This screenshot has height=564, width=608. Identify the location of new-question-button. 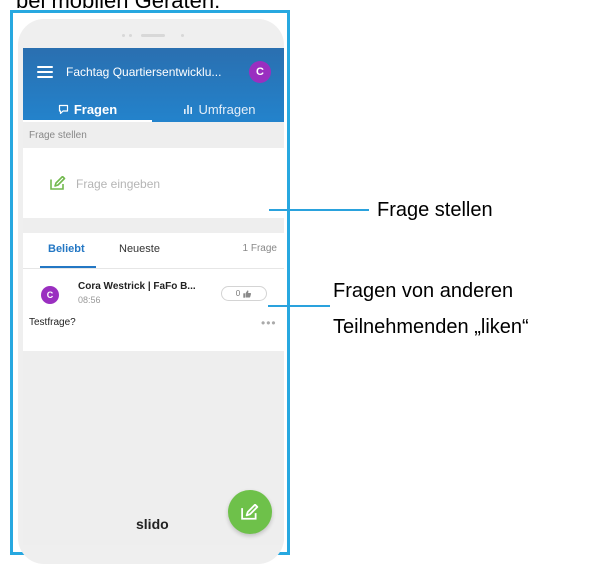
(250, 512).